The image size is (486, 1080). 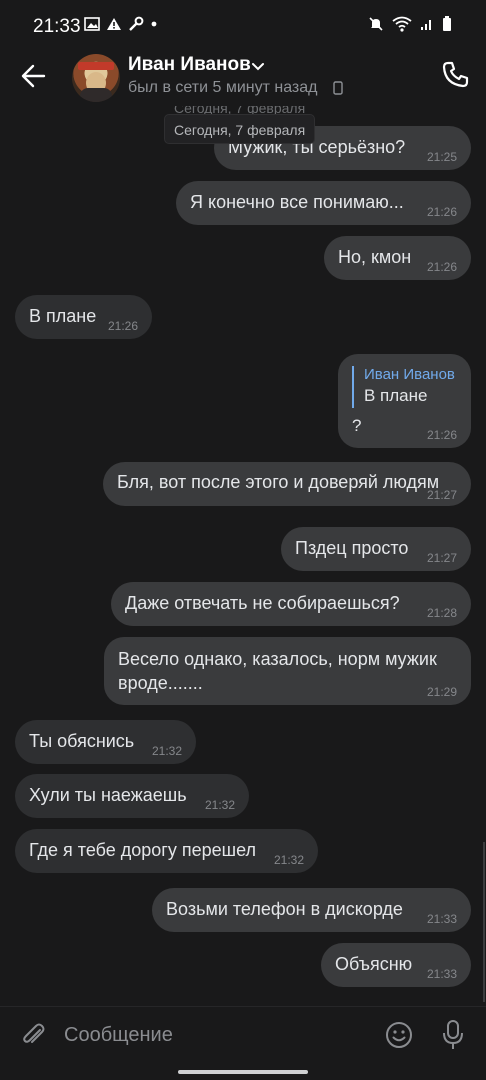 I want to click on message-bubble-outgoing: Я конечно все понимаю... 21:26, so click(x=323, y=203).